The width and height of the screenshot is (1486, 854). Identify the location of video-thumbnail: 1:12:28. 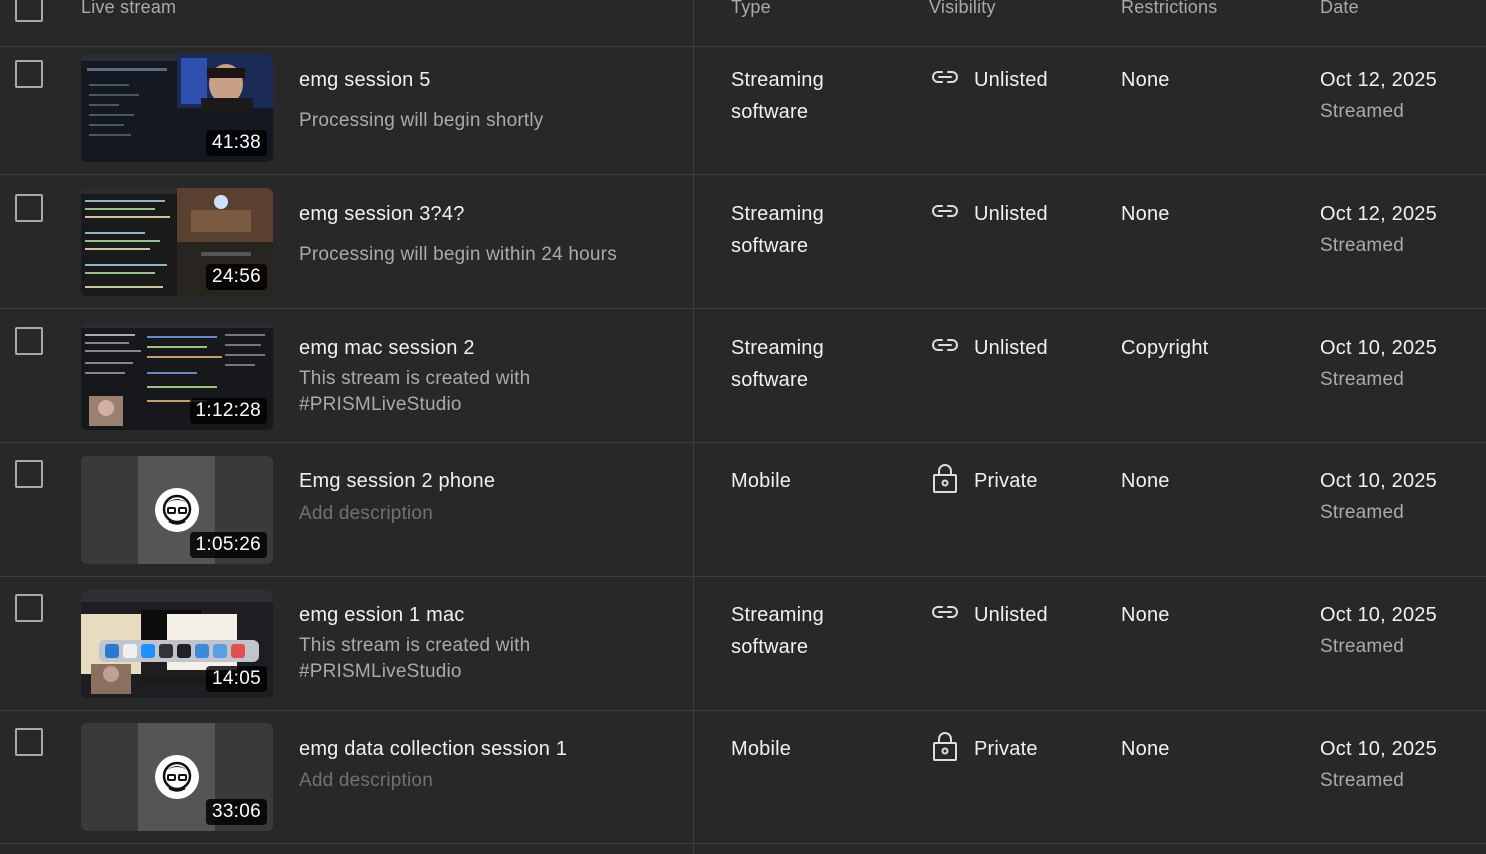
(177, 376).